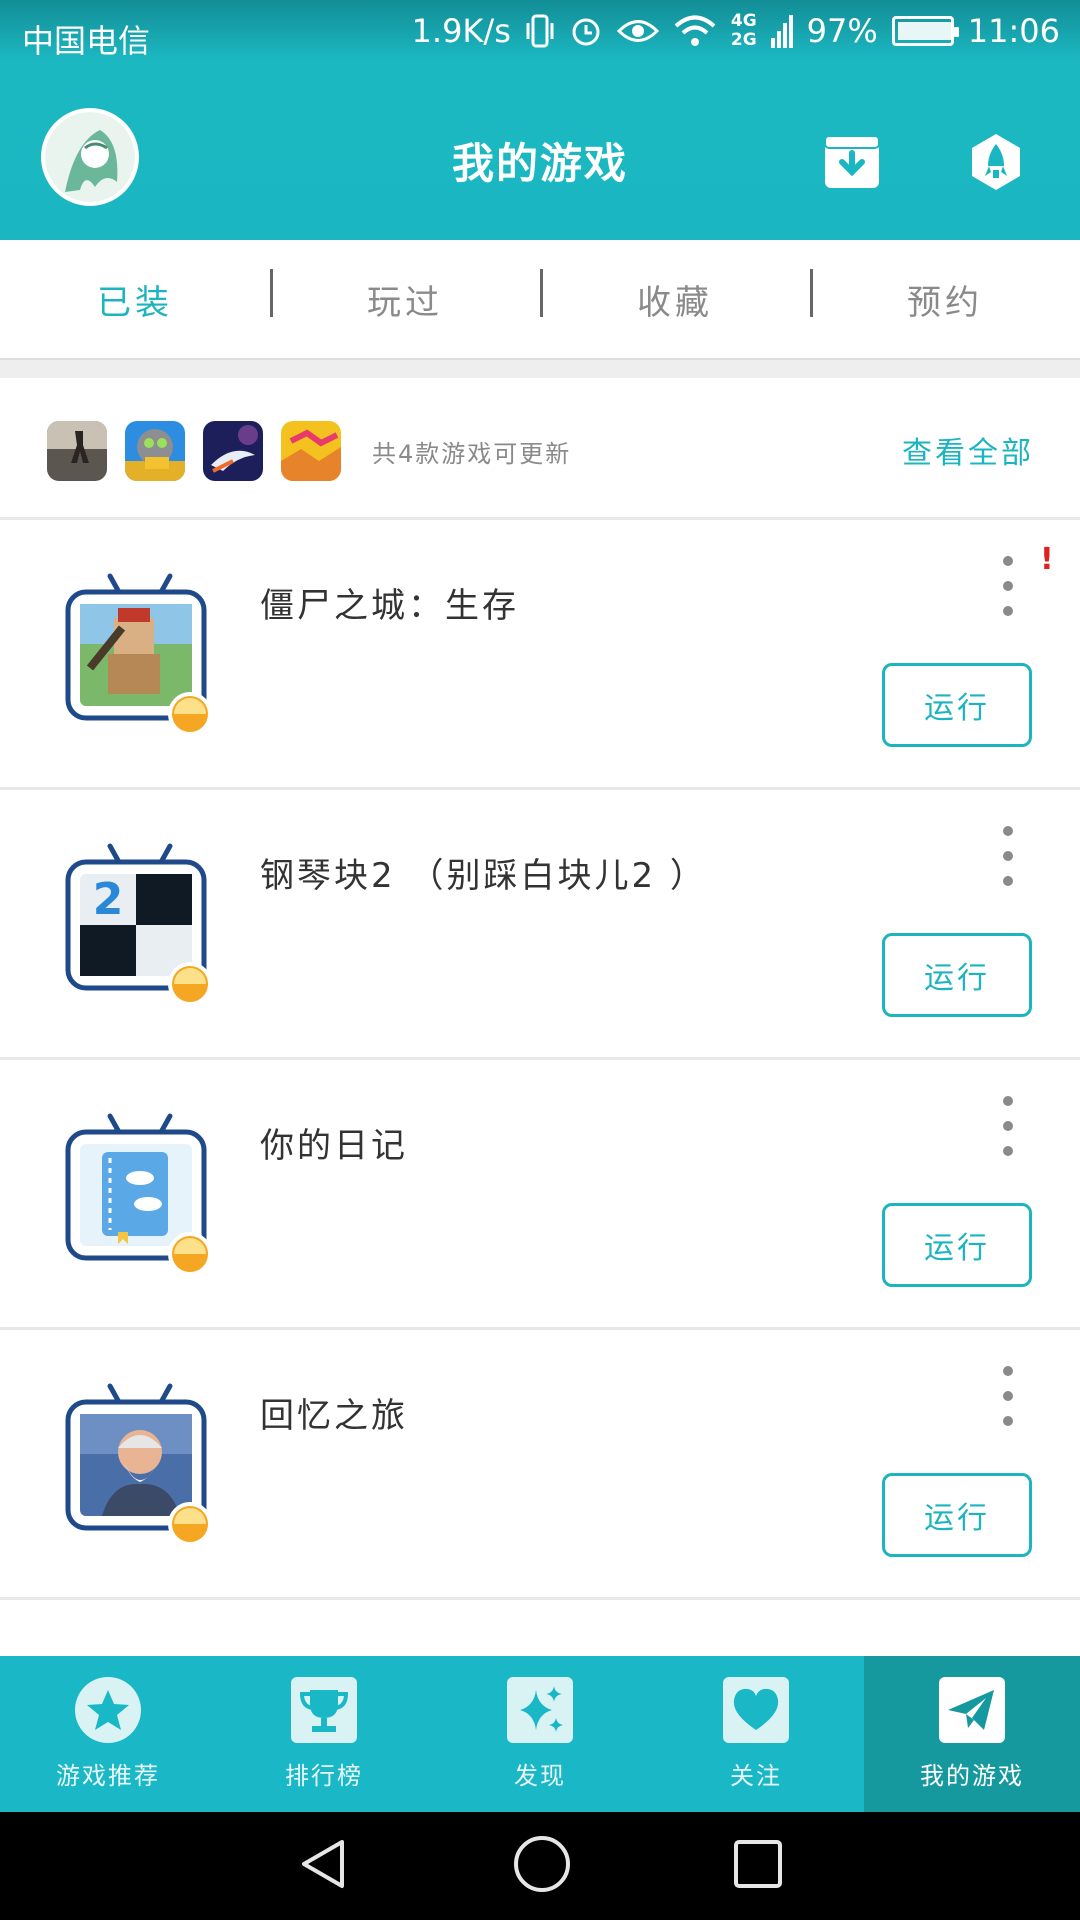  I want to click on status-bar: 中国电信 1.9K/s 4G 2G 97% 11:06, so click(540, 37).